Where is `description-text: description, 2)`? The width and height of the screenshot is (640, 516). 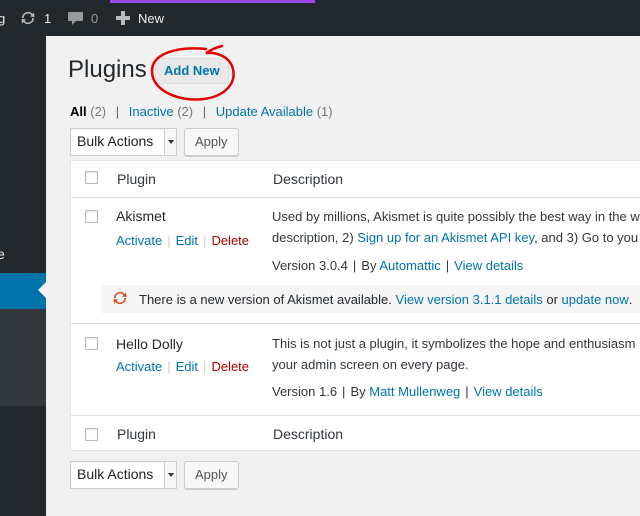 description-text: description, 2) is located at coordinates (315, 237).